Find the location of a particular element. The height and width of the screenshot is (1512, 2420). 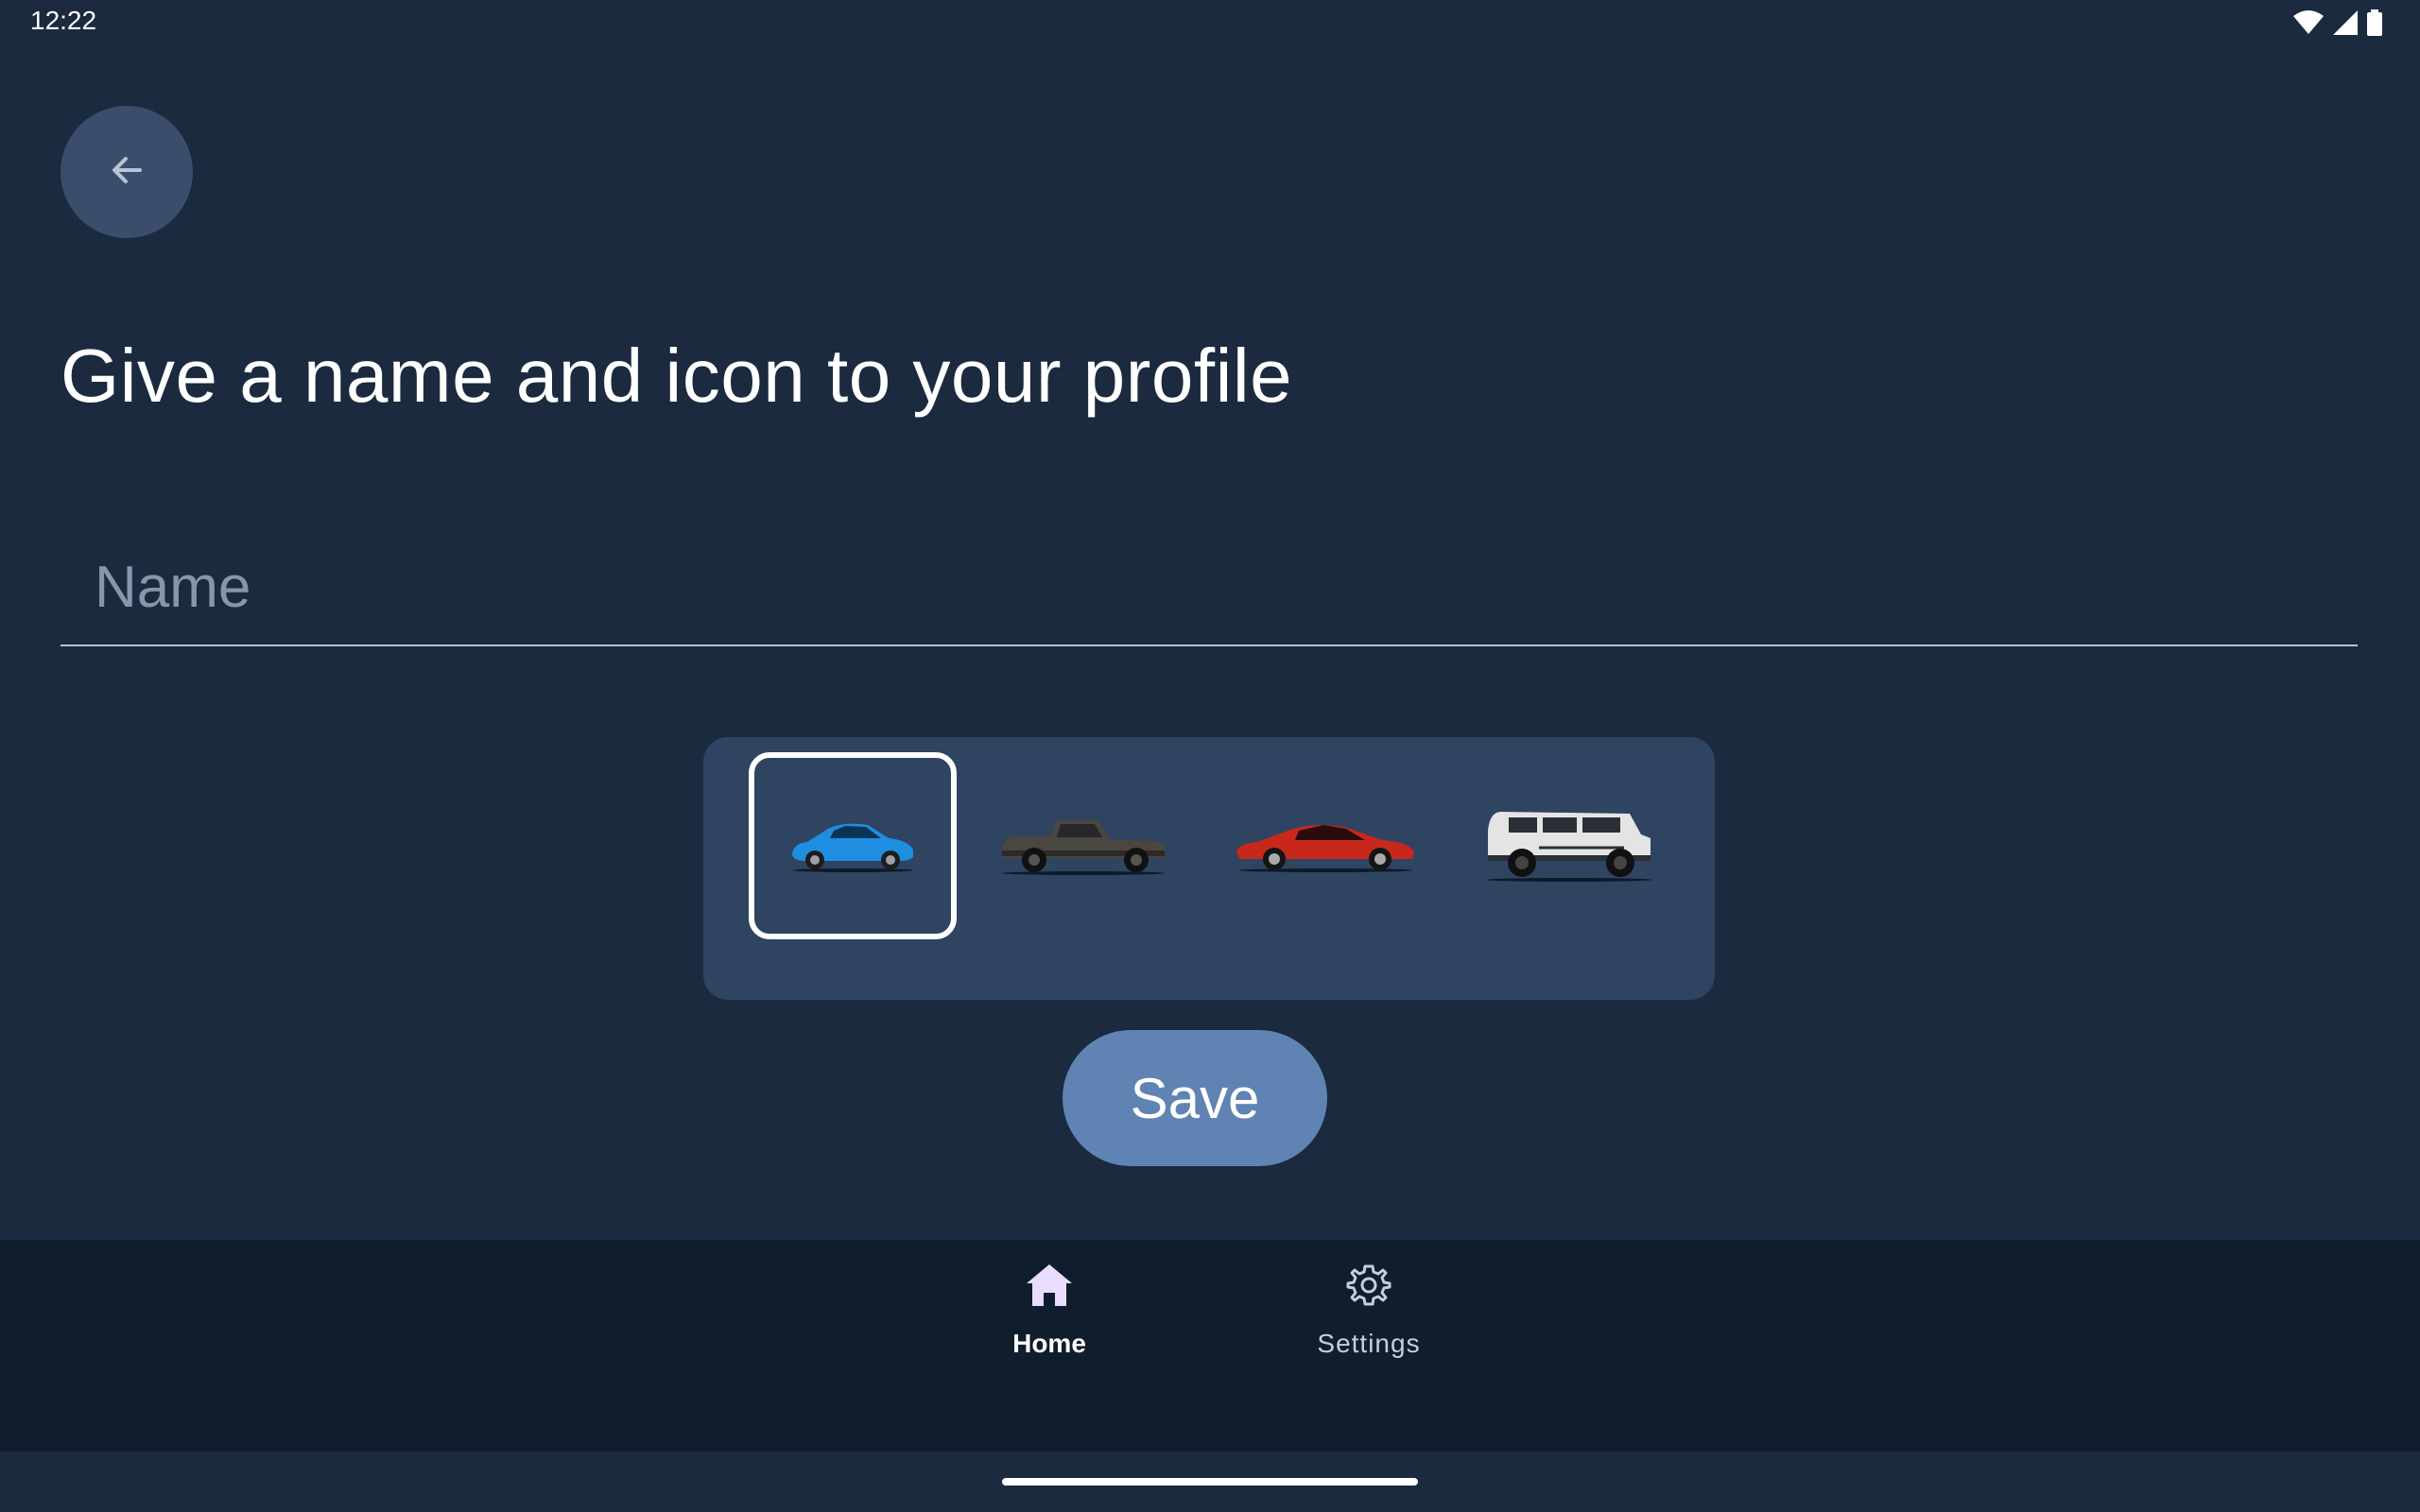

arrow-left-icon is located at coordinates (127, 172).